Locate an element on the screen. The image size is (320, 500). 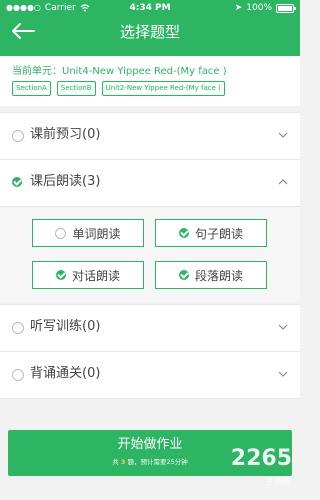
option-label: 对话朗读 is located at coordinates (95, 275).